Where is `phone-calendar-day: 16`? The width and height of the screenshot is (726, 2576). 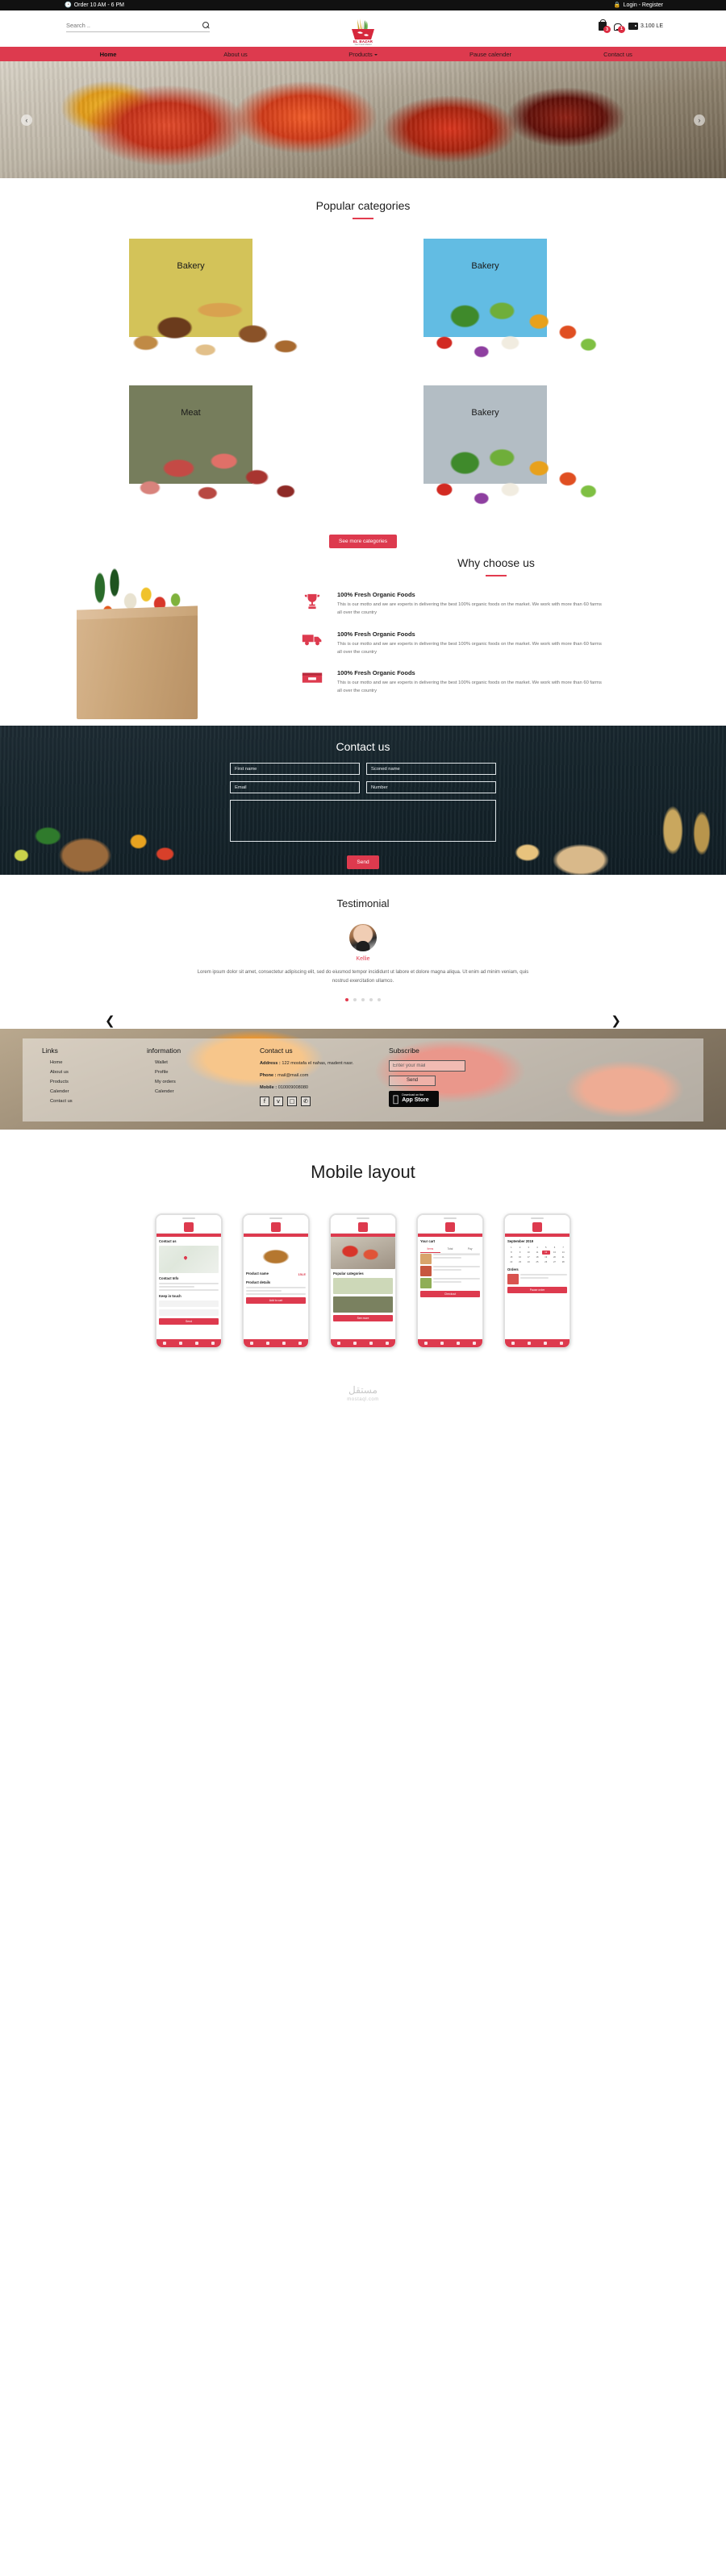
phone-calendar-day: 16 is located at coordinates (520, 1257).